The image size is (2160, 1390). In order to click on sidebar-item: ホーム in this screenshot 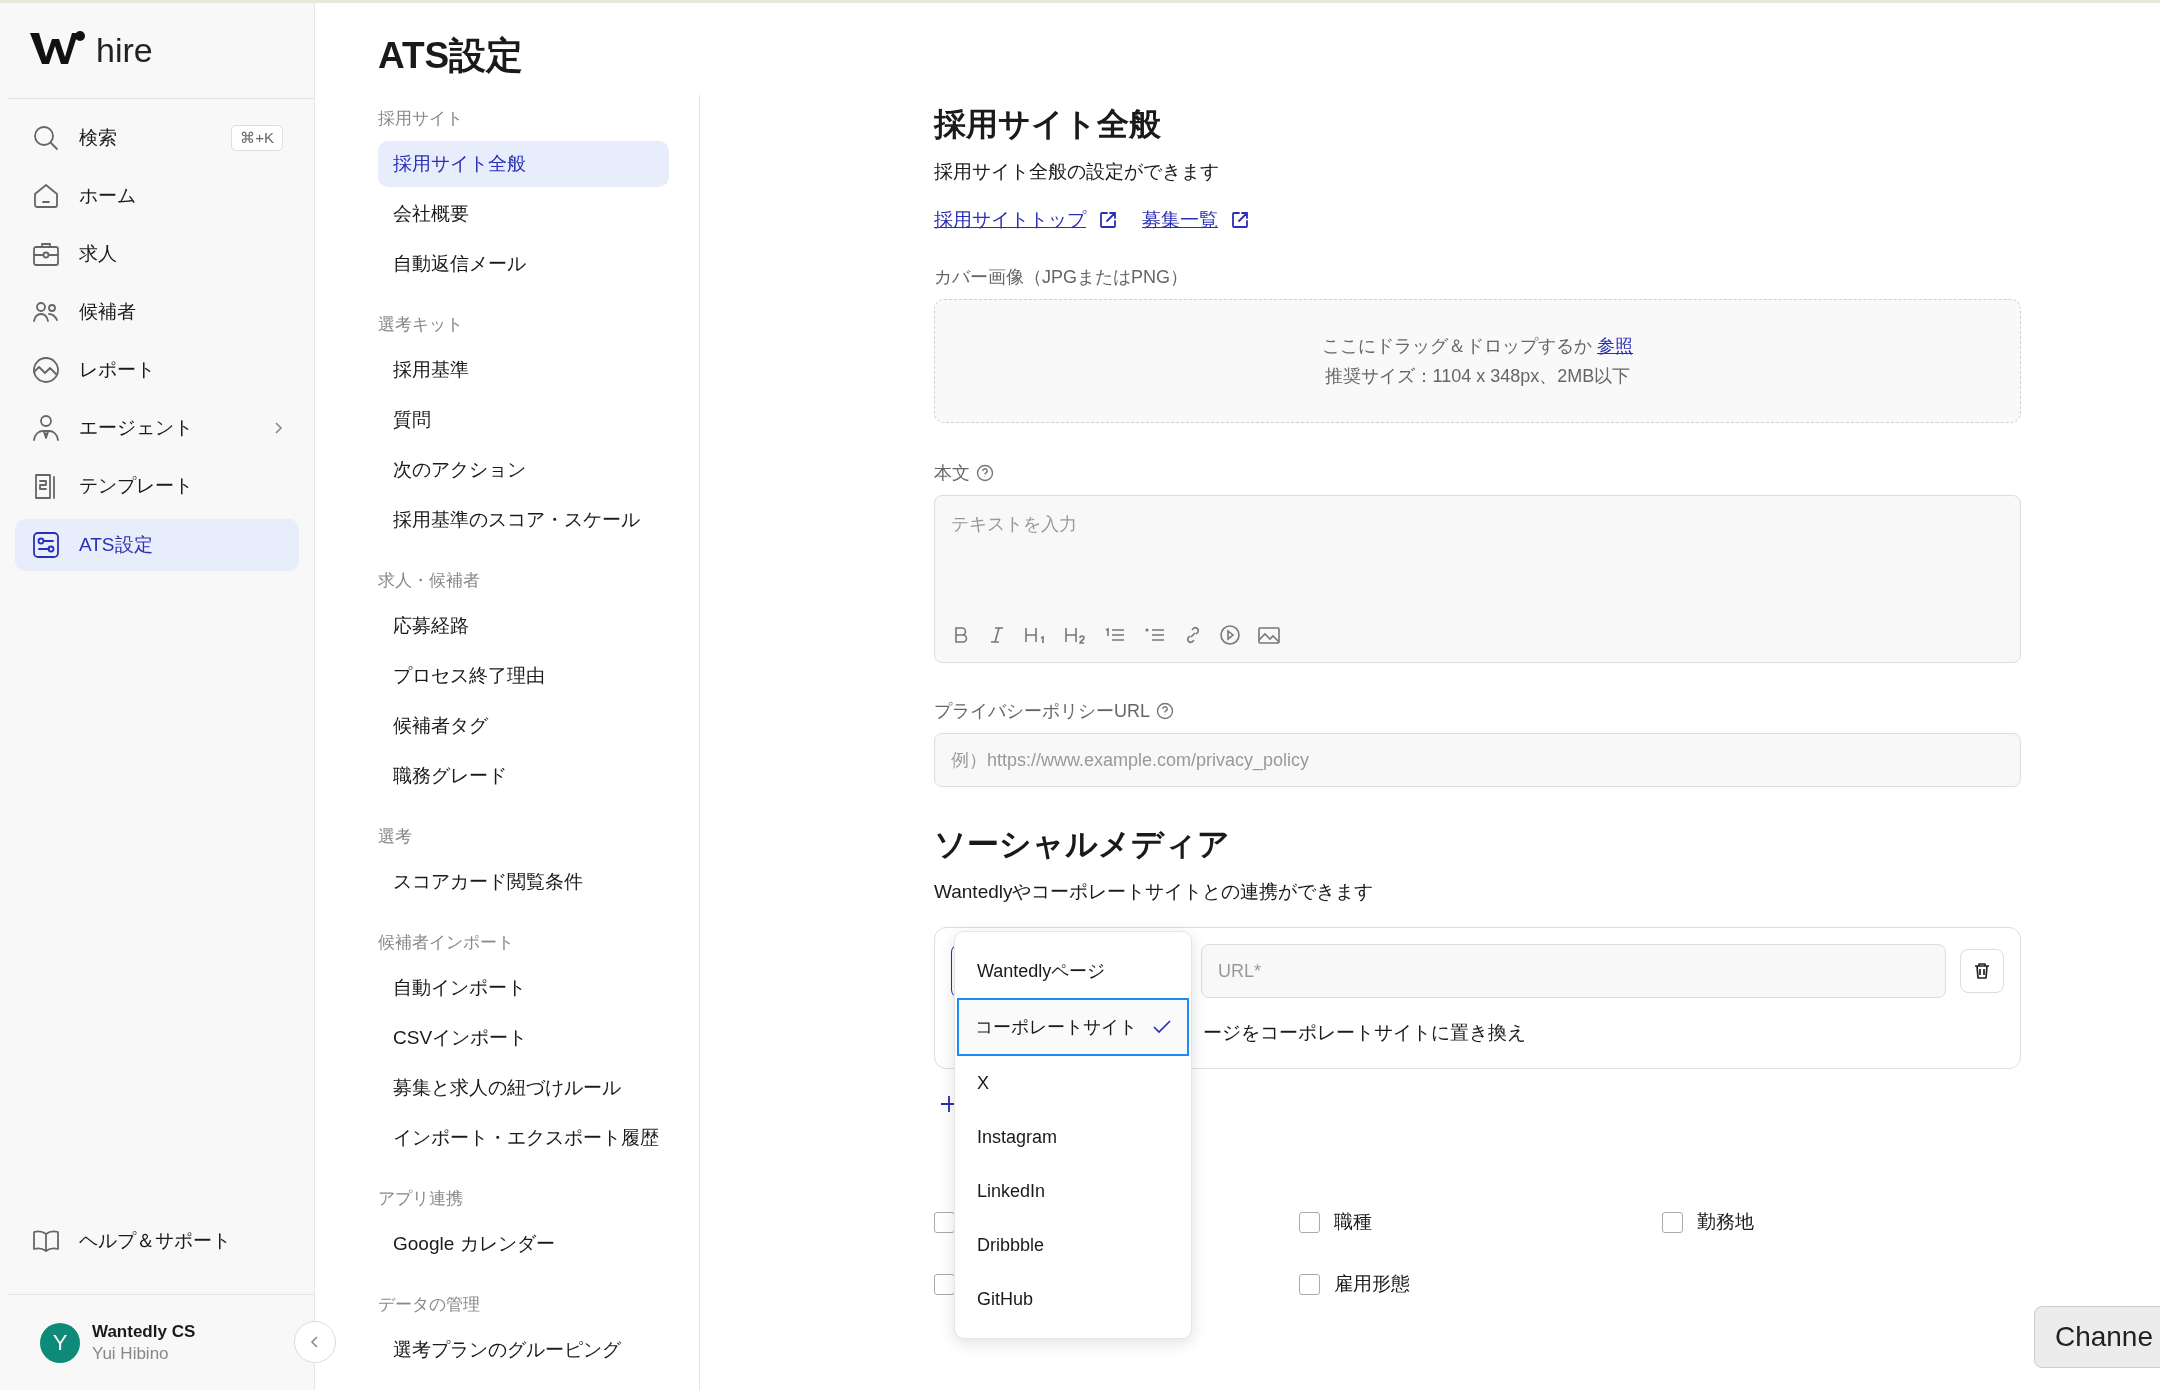, I will do `click(157, 196)`.